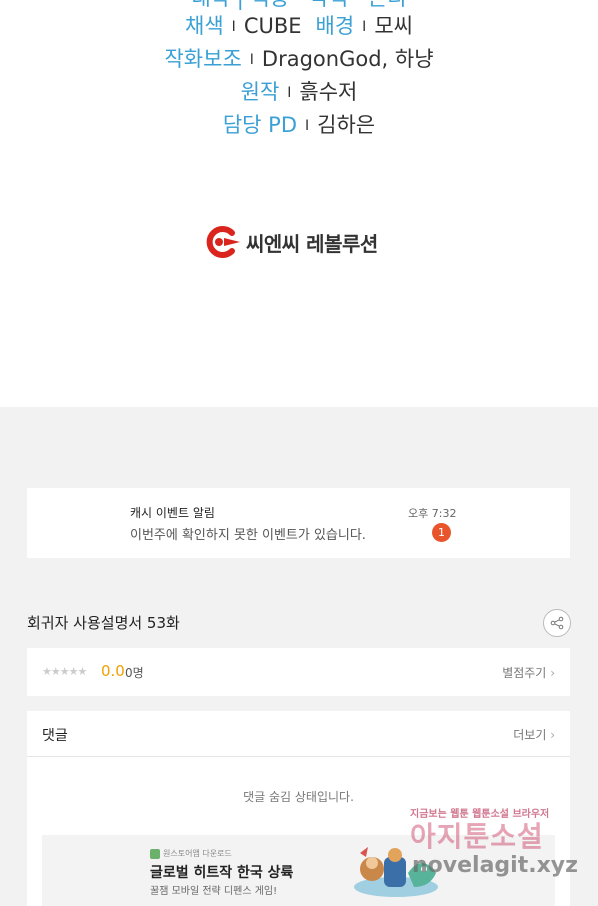 Image resolution: width=598 pixels, height=906 pixels. Describe the element at coordinates (103, 623) in the screenshot. I see `episode-title: 회귀자 사용설명서 53화` at that location.